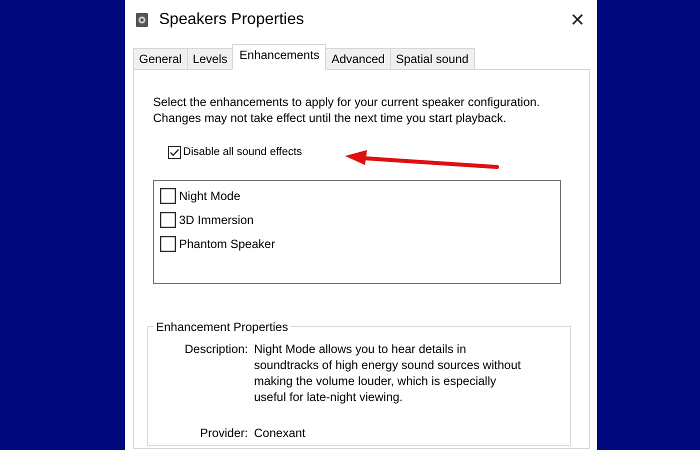 This screenshot has height=450, width=700. Describe the element at coordinates (280, 432) in the screenshot. I see `field-value: Conexant` at that location.